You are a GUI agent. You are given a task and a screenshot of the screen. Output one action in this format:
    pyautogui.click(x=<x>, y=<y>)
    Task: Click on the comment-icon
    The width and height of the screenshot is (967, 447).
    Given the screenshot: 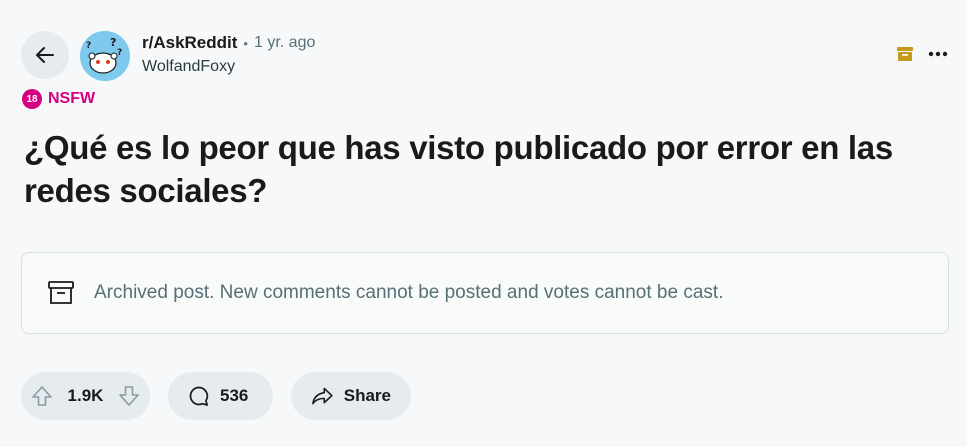 What is the action you would take?
    pyautogui.click(x=199, y=396)
    